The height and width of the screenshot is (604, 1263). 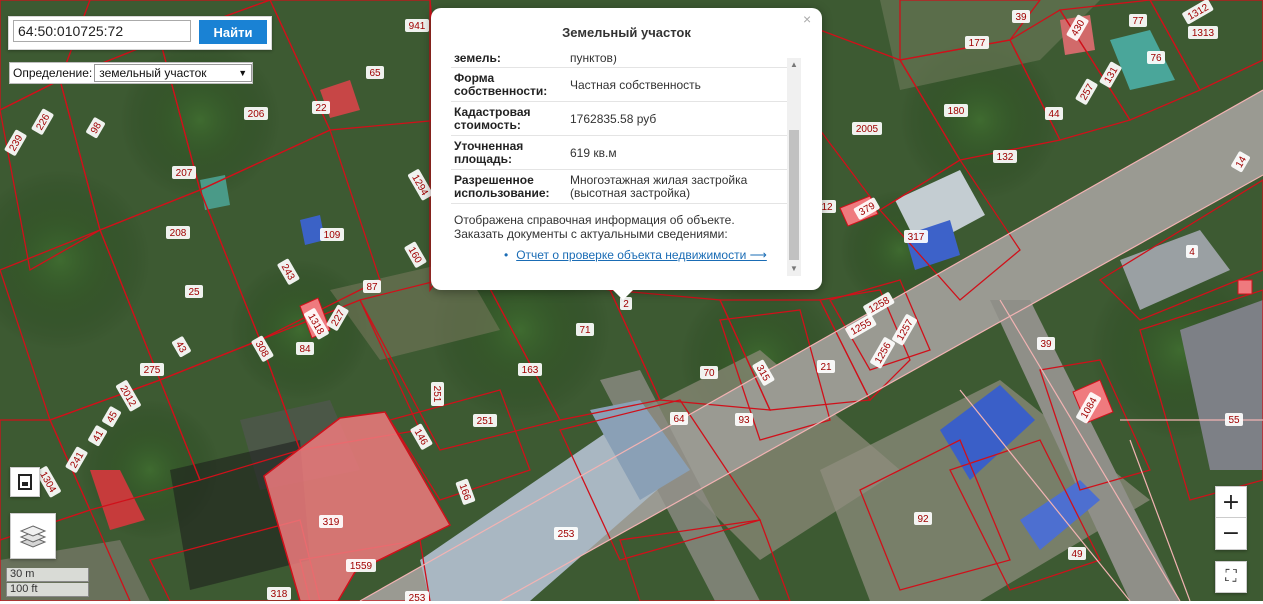 I want to click on parcel-label: 93, so click(x=744, y=419).